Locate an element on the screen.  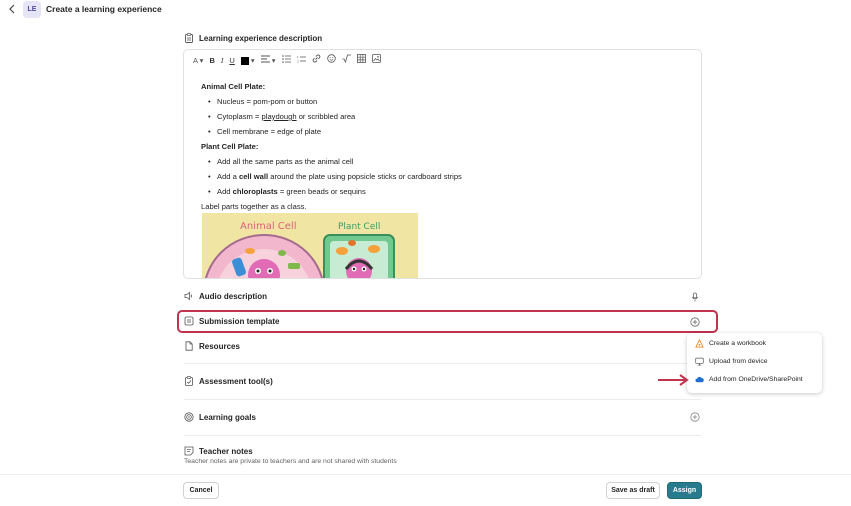
audio-description-row: Audio description is located at coordinates (225, 296).